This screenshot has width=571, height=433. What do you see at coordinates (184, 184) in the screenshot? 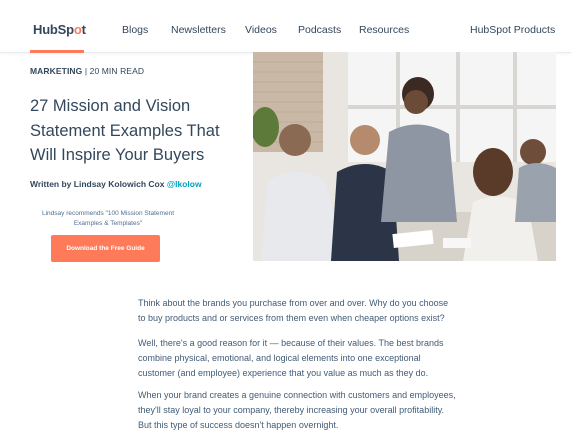
I see `author-handle-link: @lkolow` at bounding box center [184, 184].